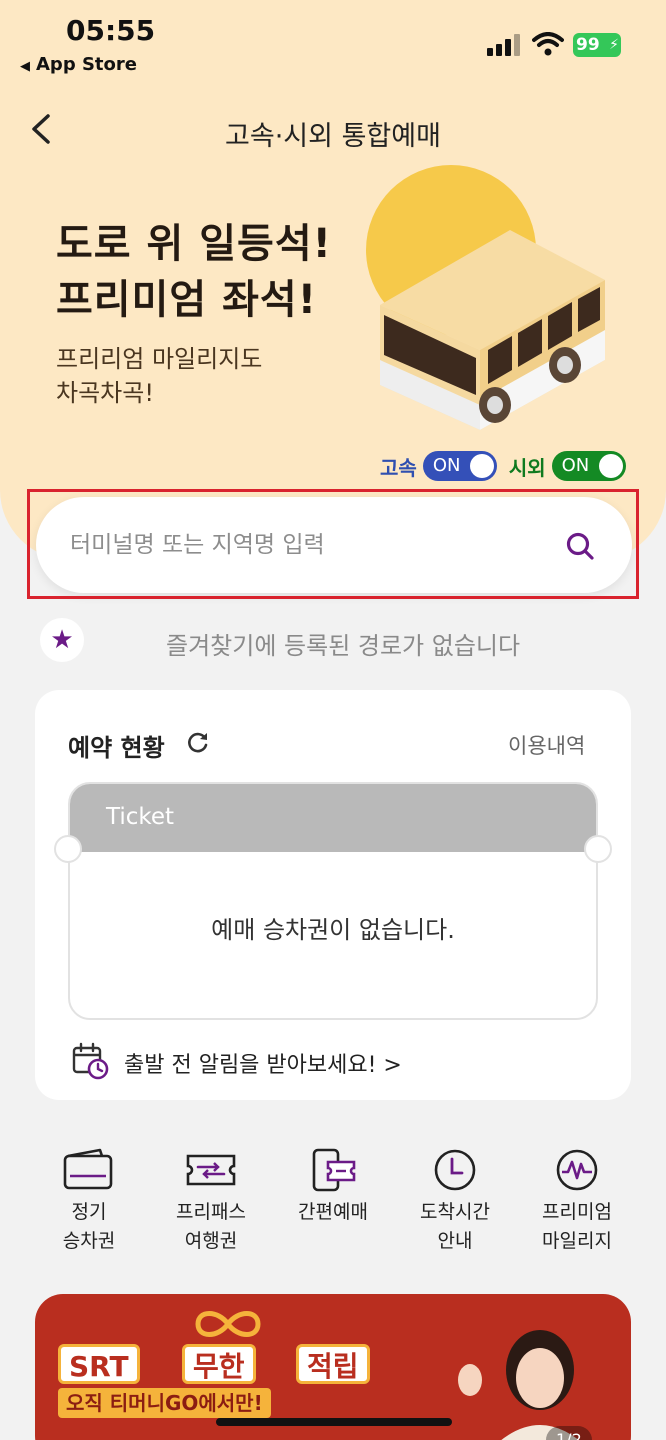 This screenshot has width=666, height=1440. Describe the element at coordinates (62, 640) in the screenshot. I see `favorite-star-icon: ★` at that location.